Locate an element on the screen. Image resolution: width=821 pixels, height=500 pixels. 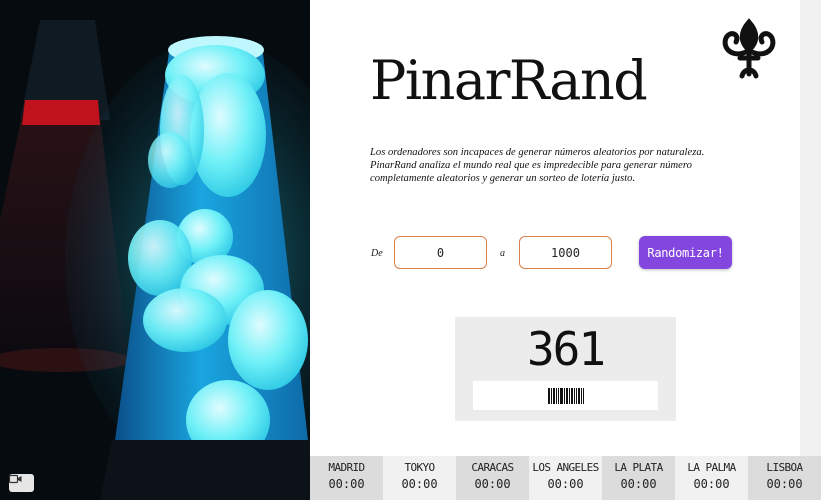
clock-city: LOS ANGELES is located at coordinates (565, 467).